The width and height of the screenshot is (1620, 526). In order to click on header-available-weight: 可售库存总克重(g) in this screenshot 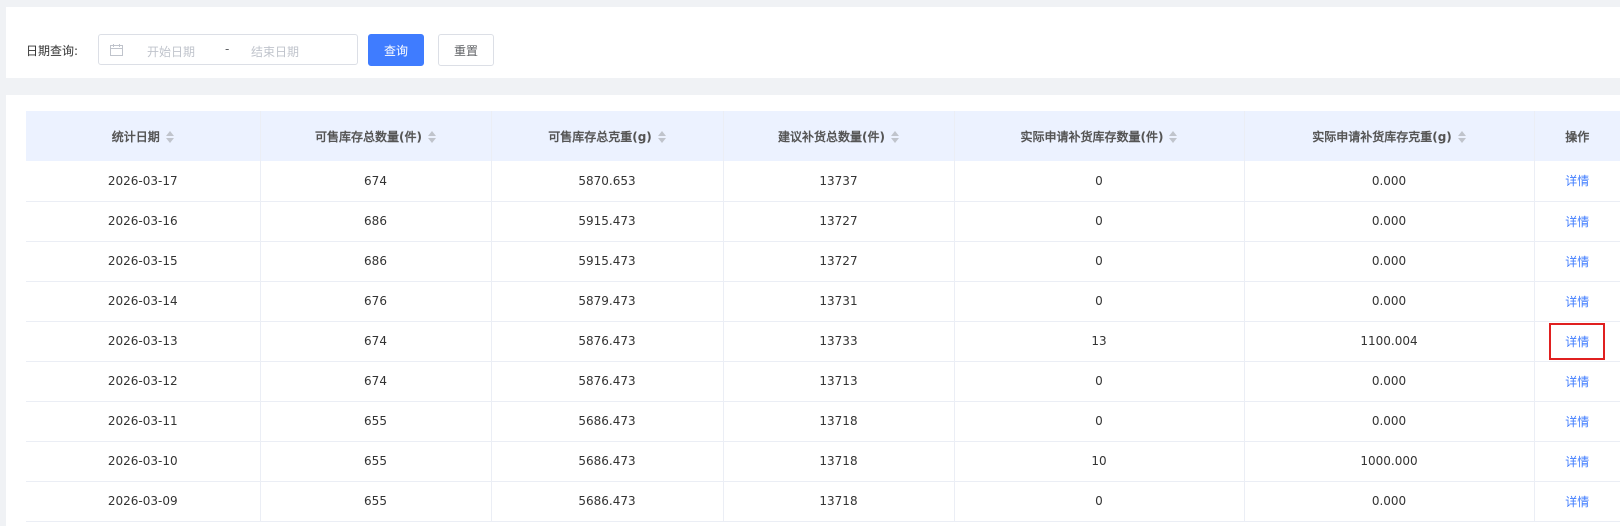, I will do `click(607, 136)`.